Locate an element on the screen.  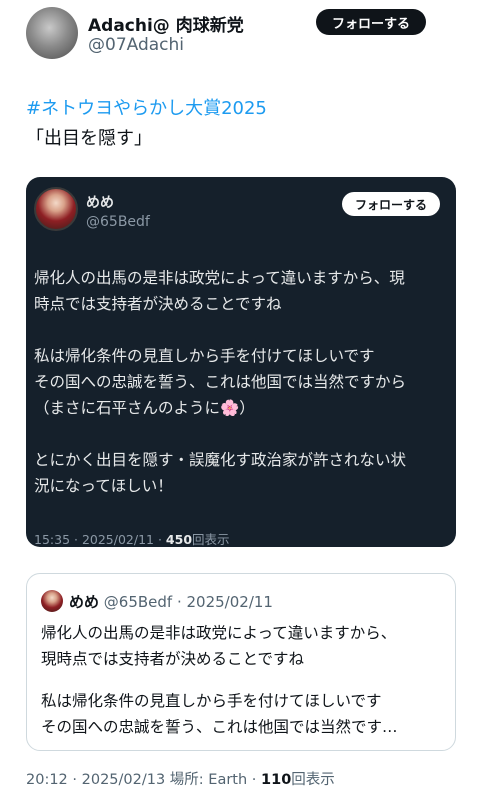
quote-line: 私は帰化条件の見直しから手を付けてほしいです is located at coordinates (211, 701).